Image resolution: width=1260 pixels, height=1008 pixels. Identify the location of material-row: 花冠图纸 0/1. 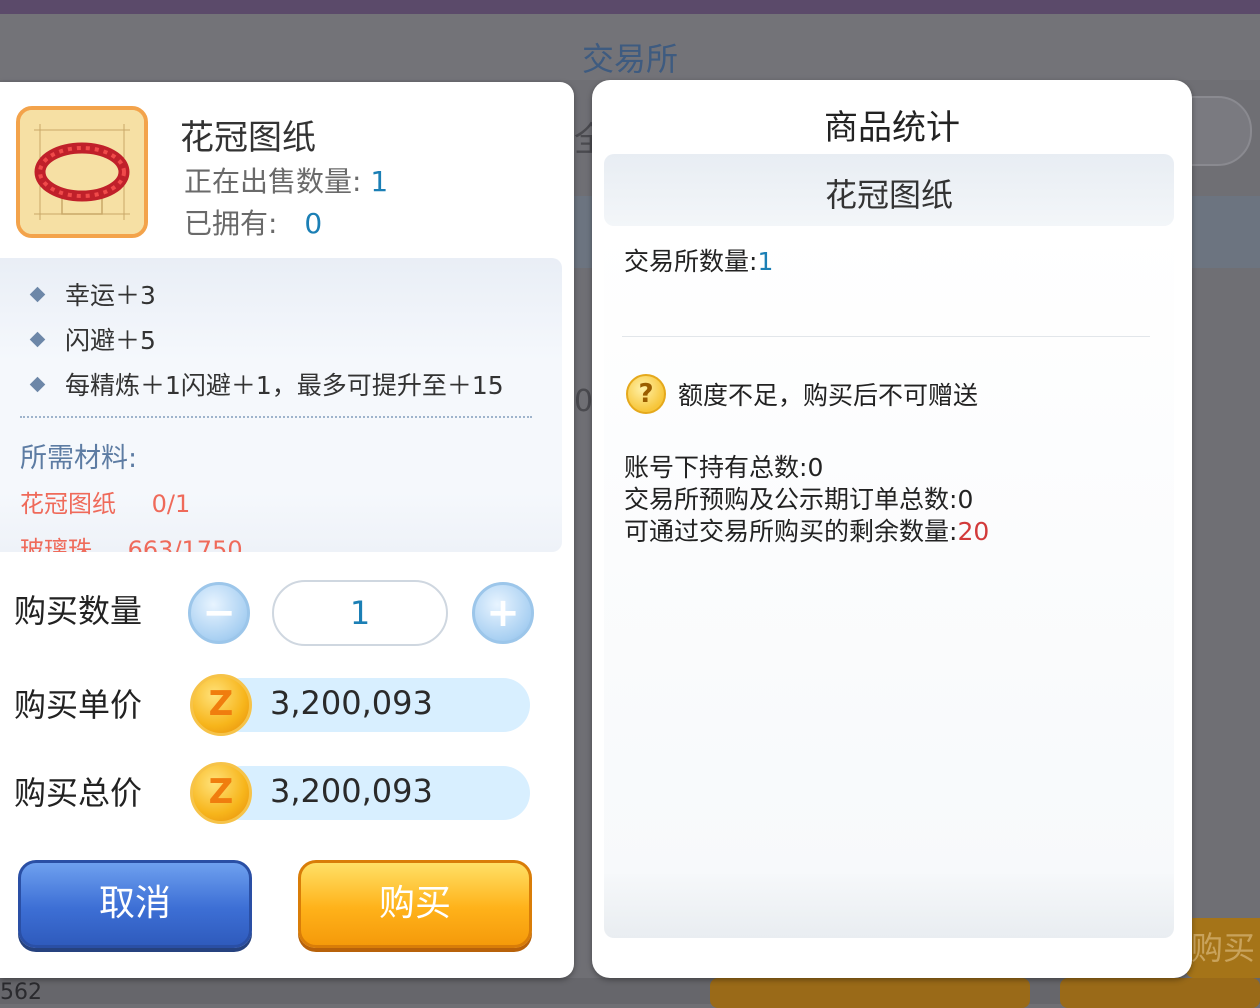
(105, 501).